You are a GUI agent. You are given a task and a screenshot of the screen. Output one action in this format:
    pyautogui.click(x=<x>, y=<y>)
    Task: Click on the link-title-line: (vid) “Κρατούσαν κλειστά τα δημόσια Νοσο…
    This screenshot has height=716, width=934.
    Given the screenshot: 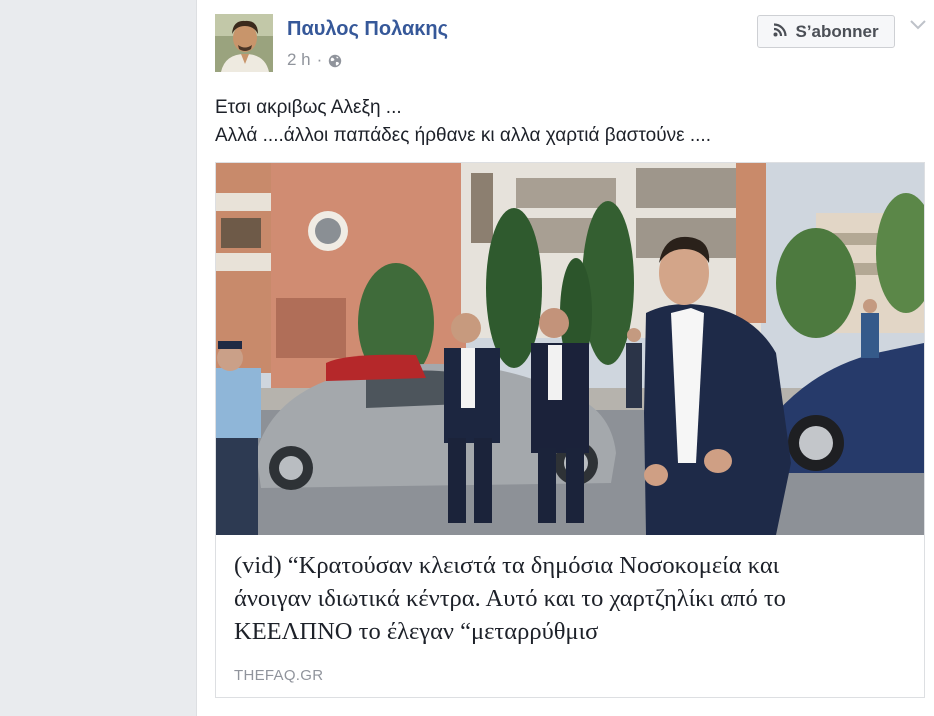 What is the action you would take?
    pyautogui.click(x=507, y=565)
    